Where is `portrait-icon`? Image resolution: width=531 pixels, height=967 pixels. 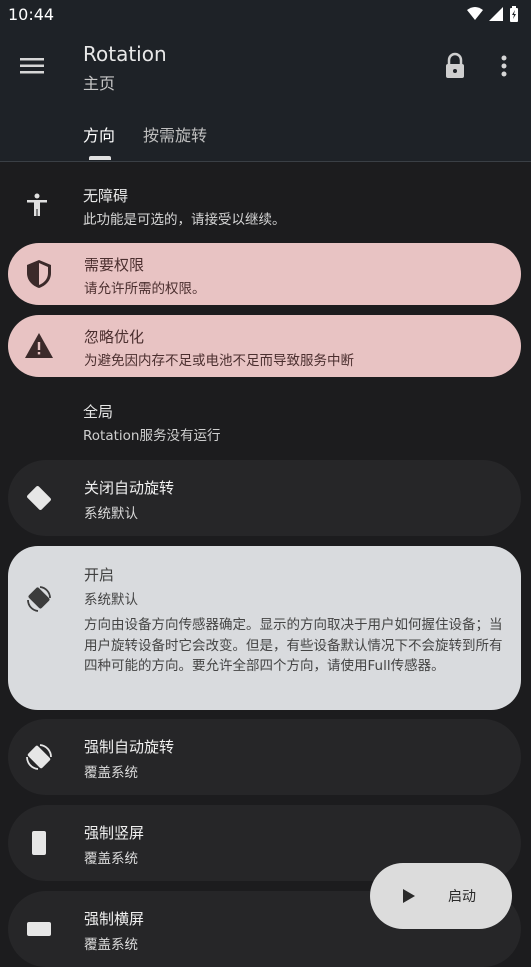 portrait-icon is located at coordinates (39, 843).